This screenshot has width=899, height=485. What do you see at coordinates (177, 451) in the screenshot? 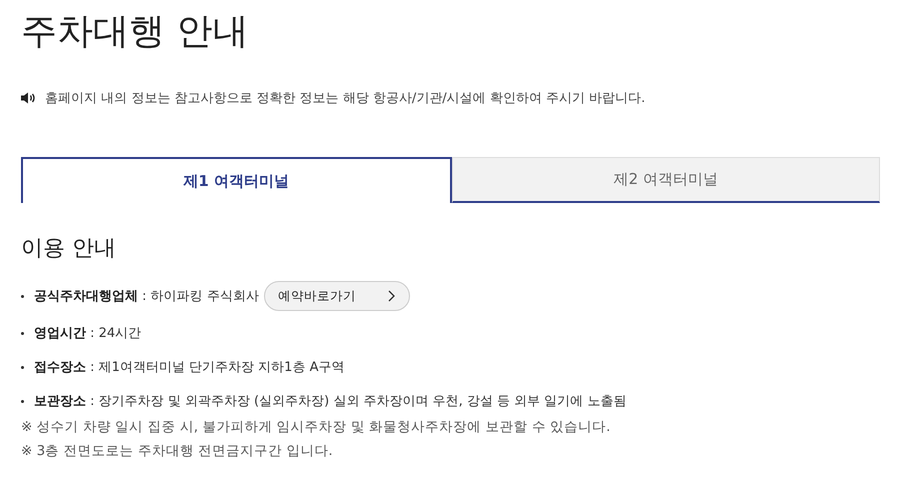
I see `note-text: ※ 3층 전면도로는 주차대행 전면금지구간 입니다.` at bounding box center [177, 451].